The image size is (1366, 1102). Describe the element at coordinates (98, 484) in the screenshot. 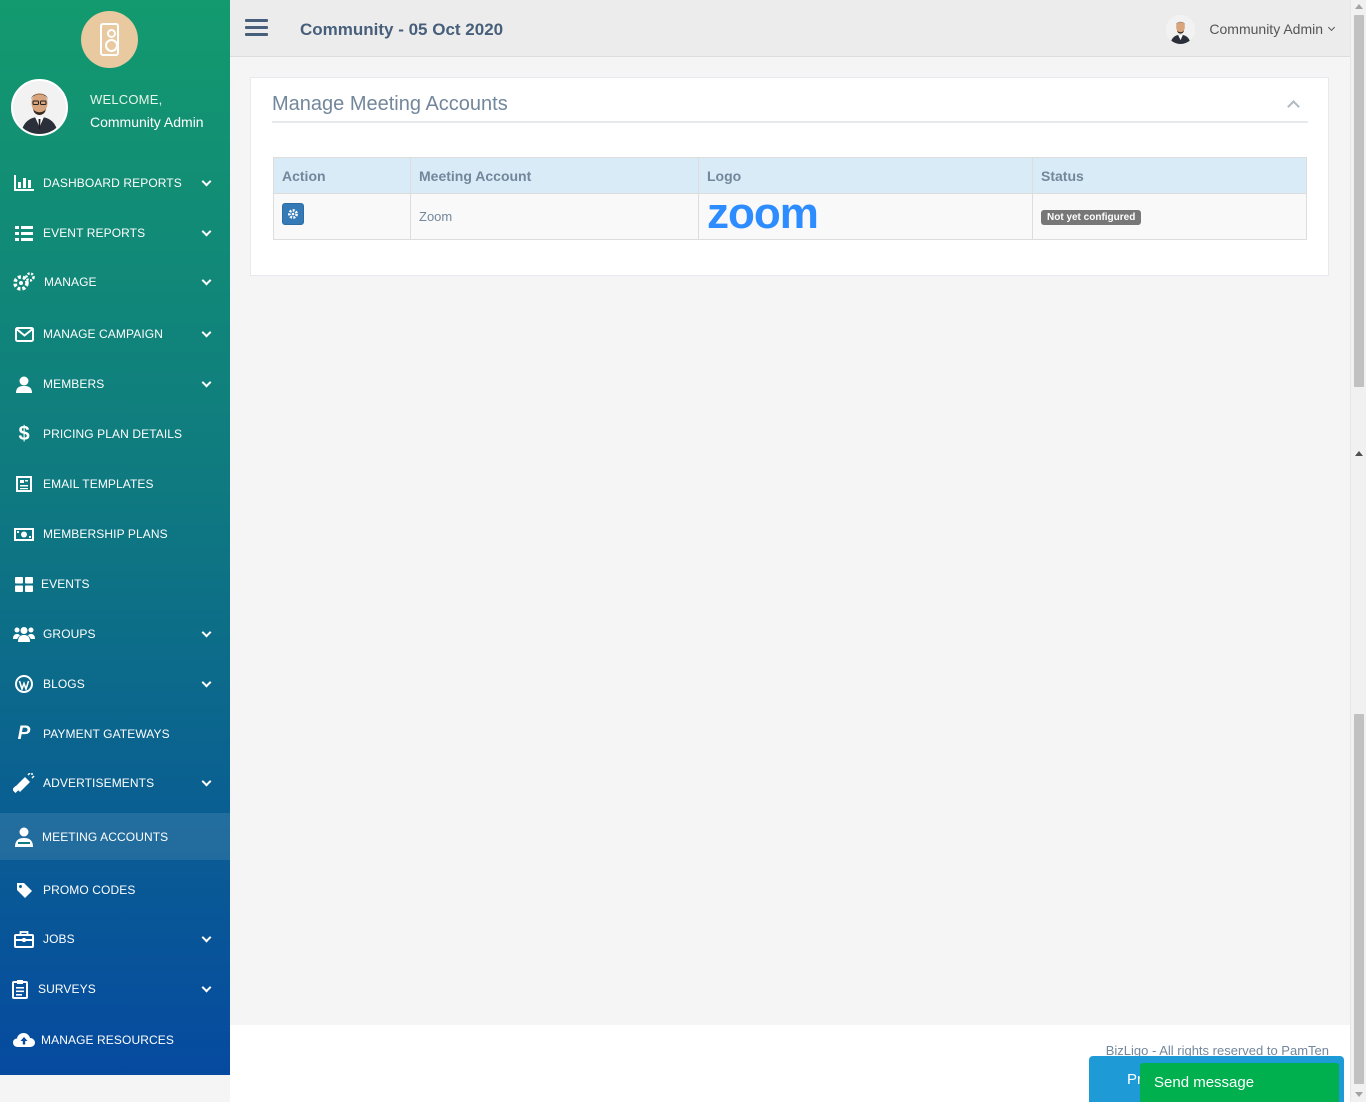

I see `sidebar-item-label: EMAIL TEMPLATES` at that location.